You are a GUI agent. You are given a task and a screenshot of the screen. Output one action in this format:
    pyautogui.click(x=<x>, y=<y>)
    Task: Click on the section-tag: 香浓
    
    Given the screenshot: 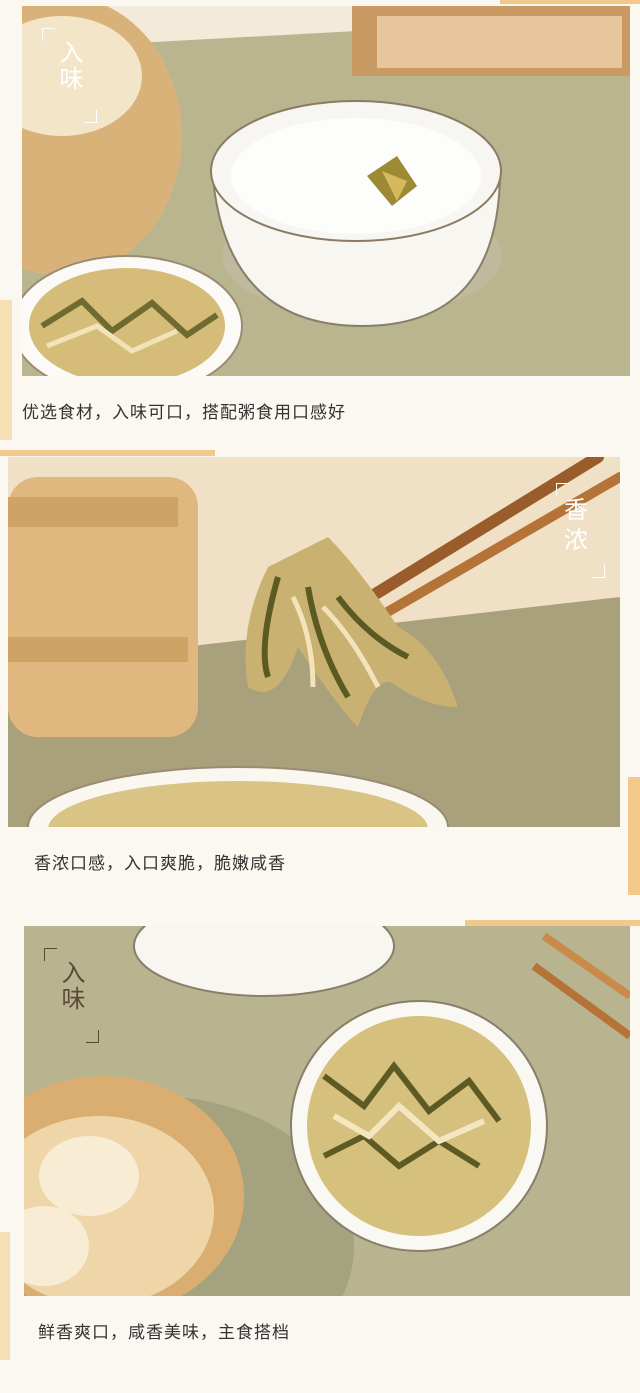 What is the action you would take?
    pyautogui.click(x=577, y=525)
    